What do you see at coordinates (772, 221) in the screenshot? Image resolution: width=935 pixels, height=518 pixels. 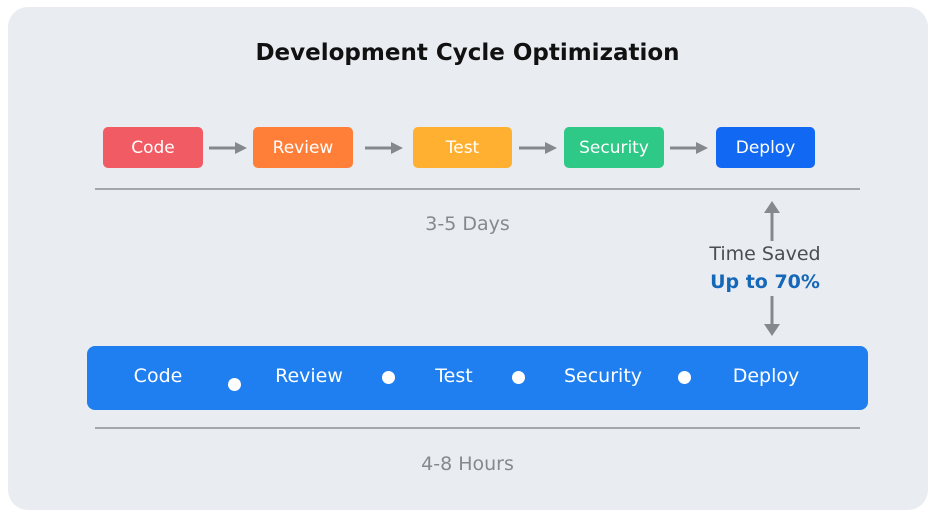 I see `arrow-up-icon` at bounding box center [772, 221].